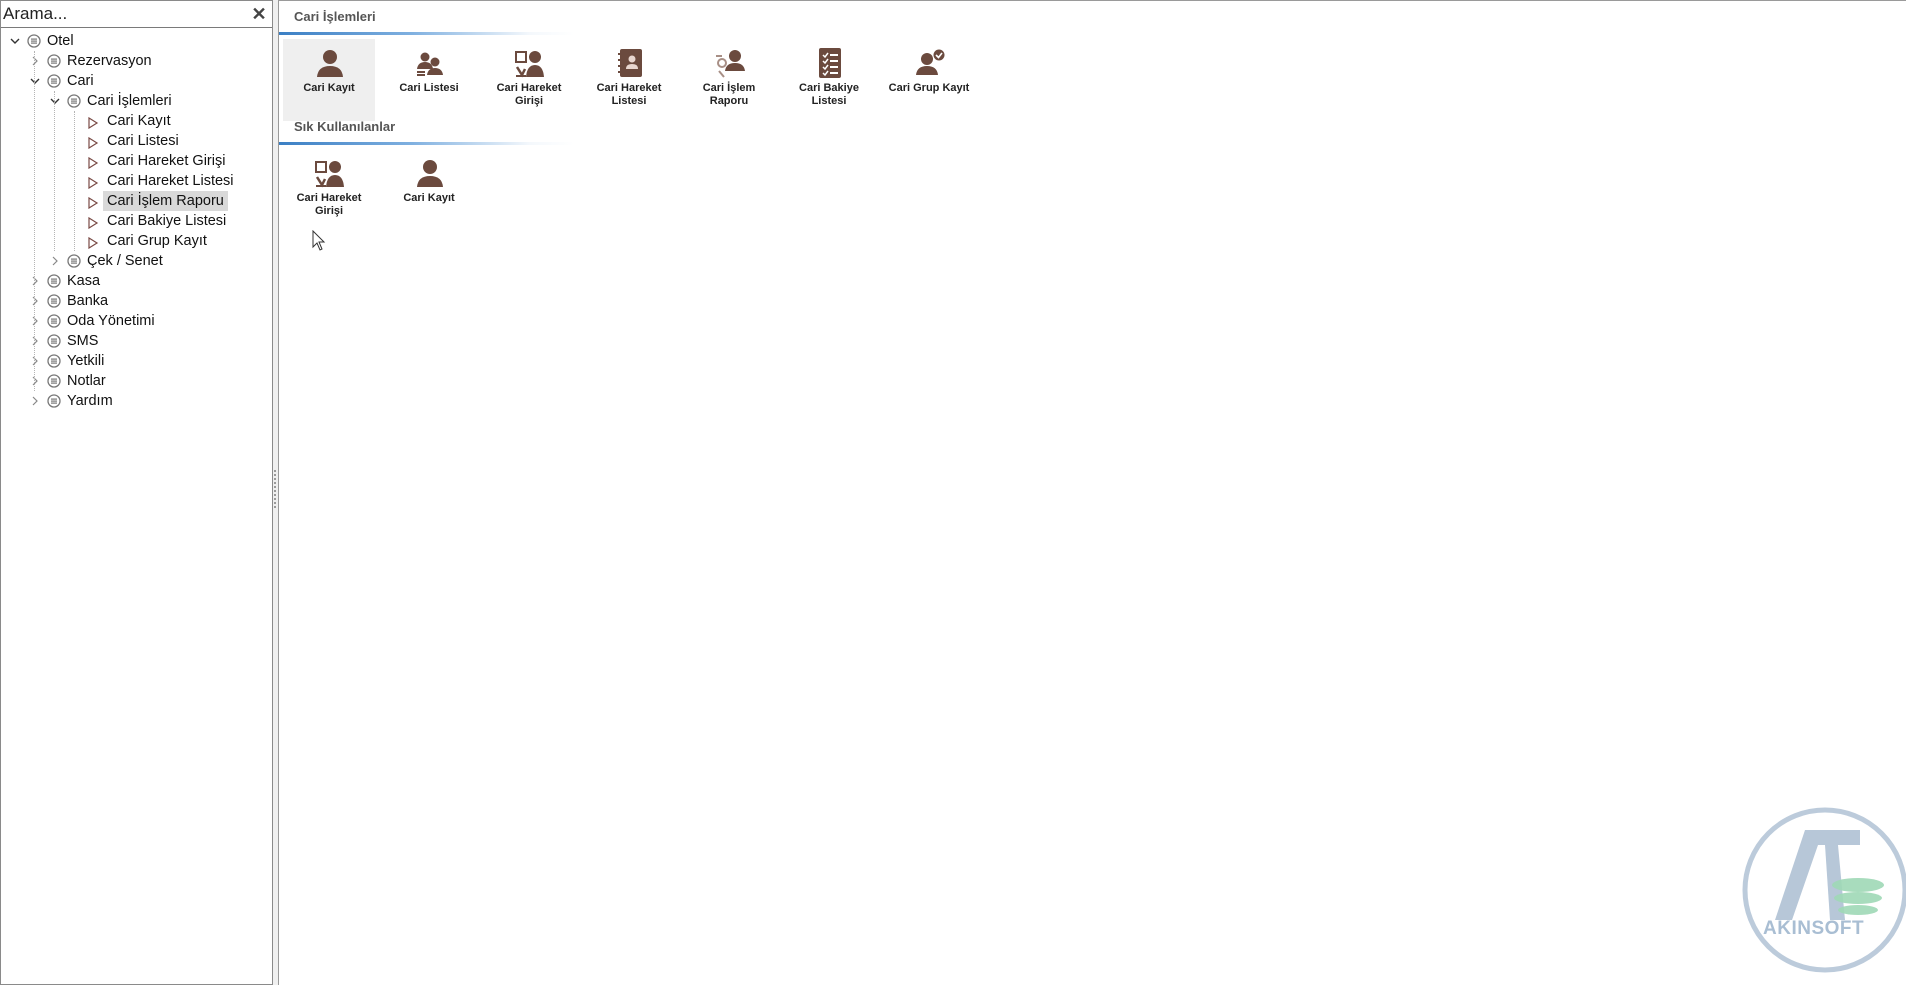 The height and width of the screenshot is (985, 1906). I want to click on search-bar: ✕, so click(136, 14).